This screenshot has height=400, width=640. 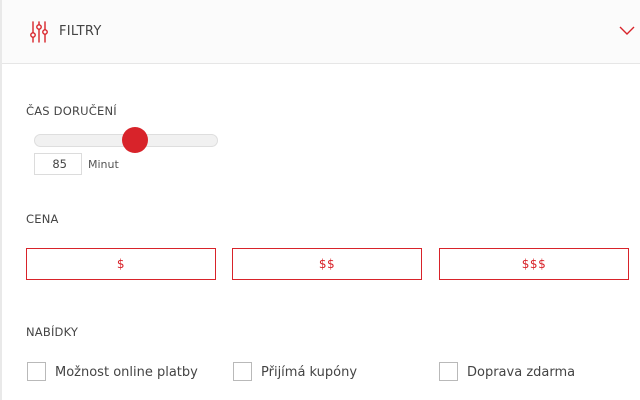 I want to click on panel-left-border, so click(x=1, y=200).